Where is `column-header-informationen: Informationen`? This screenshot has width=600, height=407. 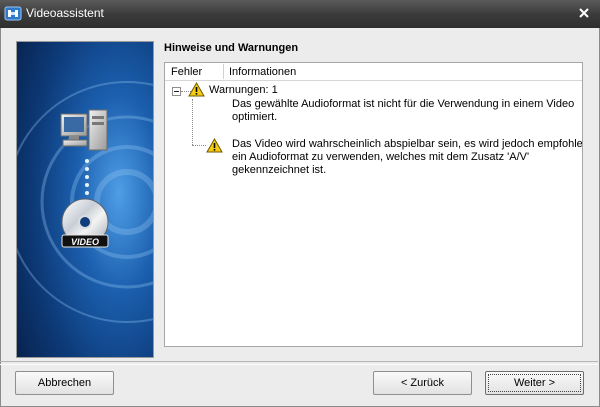 column-header-informationen: Informationen is located at coordinates (262, 72).